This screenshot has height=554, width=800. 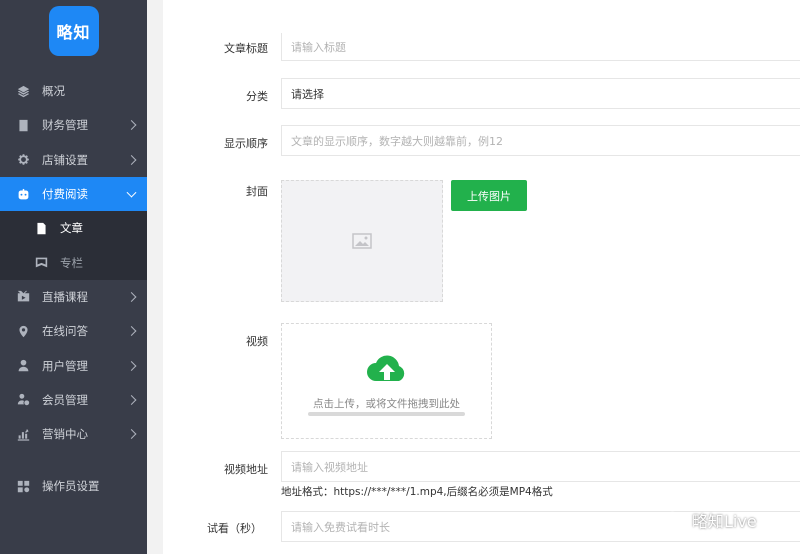 I want to click on submenu-paid-reading: 文章 专栏, so click(x=73, y=245).